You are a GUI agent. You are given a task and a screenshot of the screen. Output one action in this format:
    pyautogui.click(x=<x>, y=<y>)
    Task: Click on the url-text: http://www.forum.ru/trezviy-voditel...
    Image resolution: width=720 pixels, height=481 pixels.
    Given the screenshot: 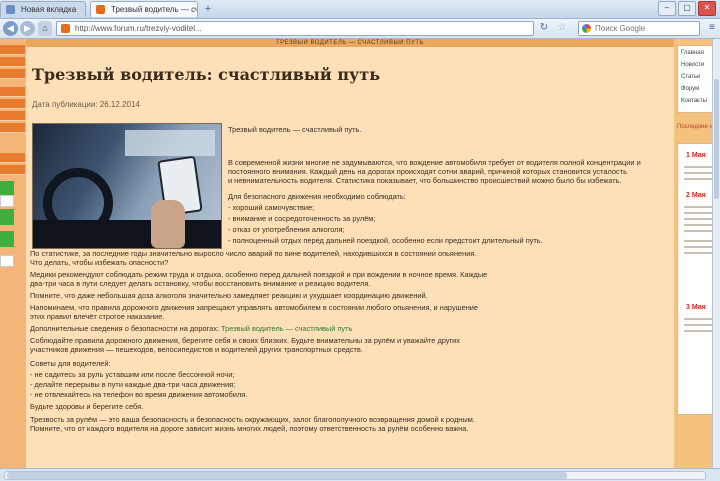 What is the action you would take?
    pyautogui.click(x=138, y=28)
    